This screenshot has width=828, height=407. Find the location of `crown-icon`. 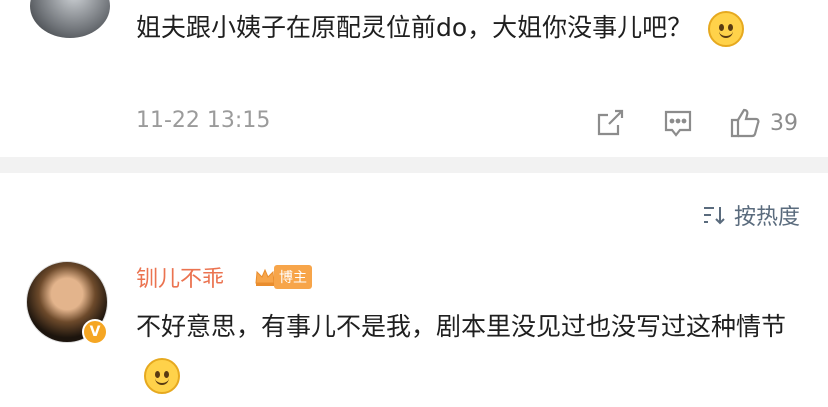

crown-icon is located at coordinates (265, 277).